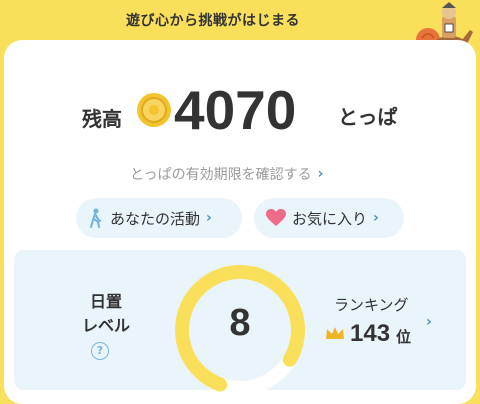 The height and width of the screenshot is (404, 480). What do you see at coordinates (404, 337) in the screenshot?
I see `ranking-suffix: 位` at bounding box center [404, 337].